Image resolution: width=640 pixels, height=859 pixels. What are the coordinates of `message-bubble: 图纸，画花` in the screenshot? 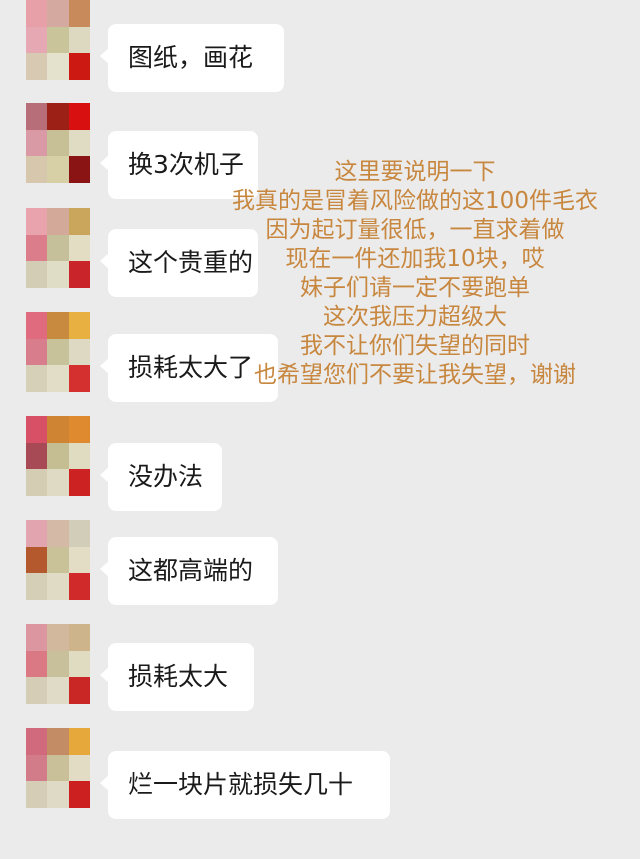 It's located at (192, 58).